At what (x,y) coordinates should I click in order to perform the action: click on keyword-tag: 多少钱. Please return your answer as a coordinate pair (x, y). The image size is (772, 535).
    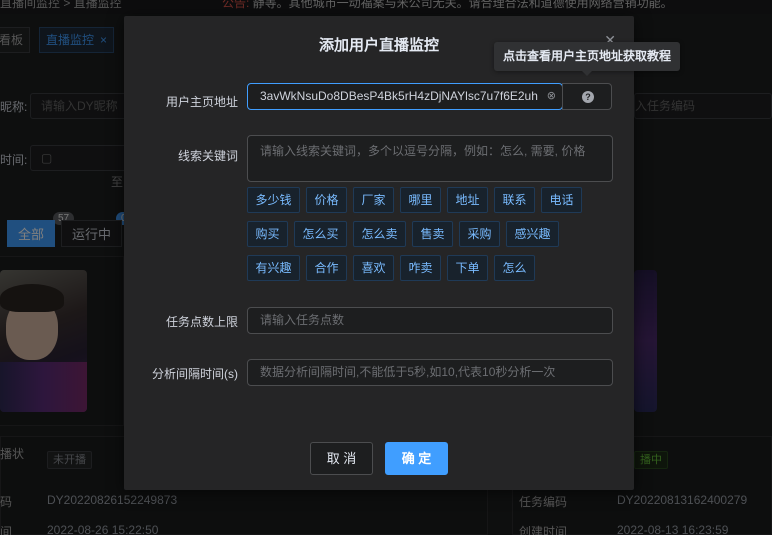
    Looking at the image, I should click on (273, 200).